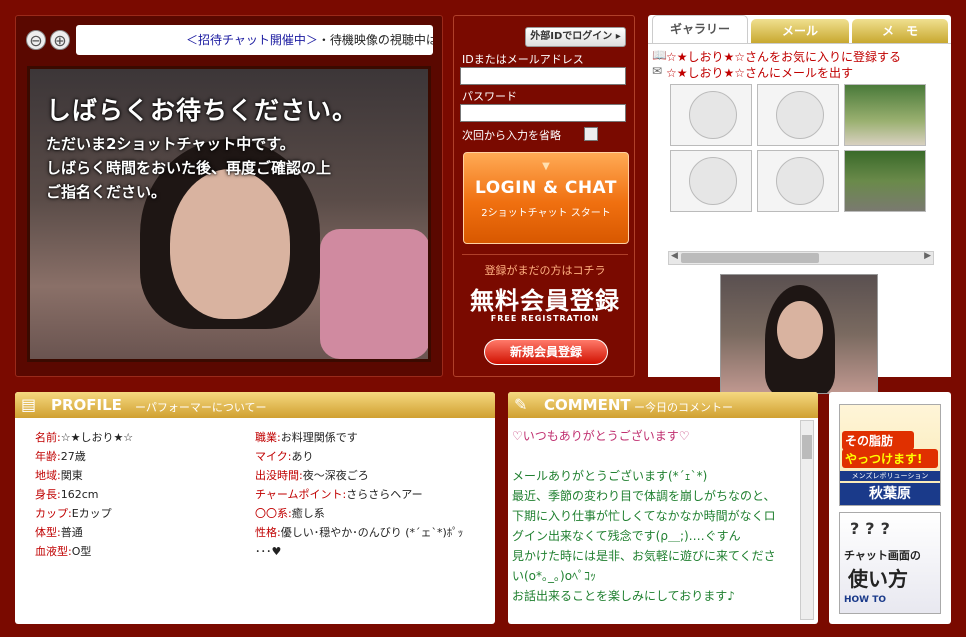 The height and width of the screenshot is (637, 966). What do you see at coordinates (659, 55) in the screenshot?
I see `book-icon: 📖` at bounding box center [659, 55].